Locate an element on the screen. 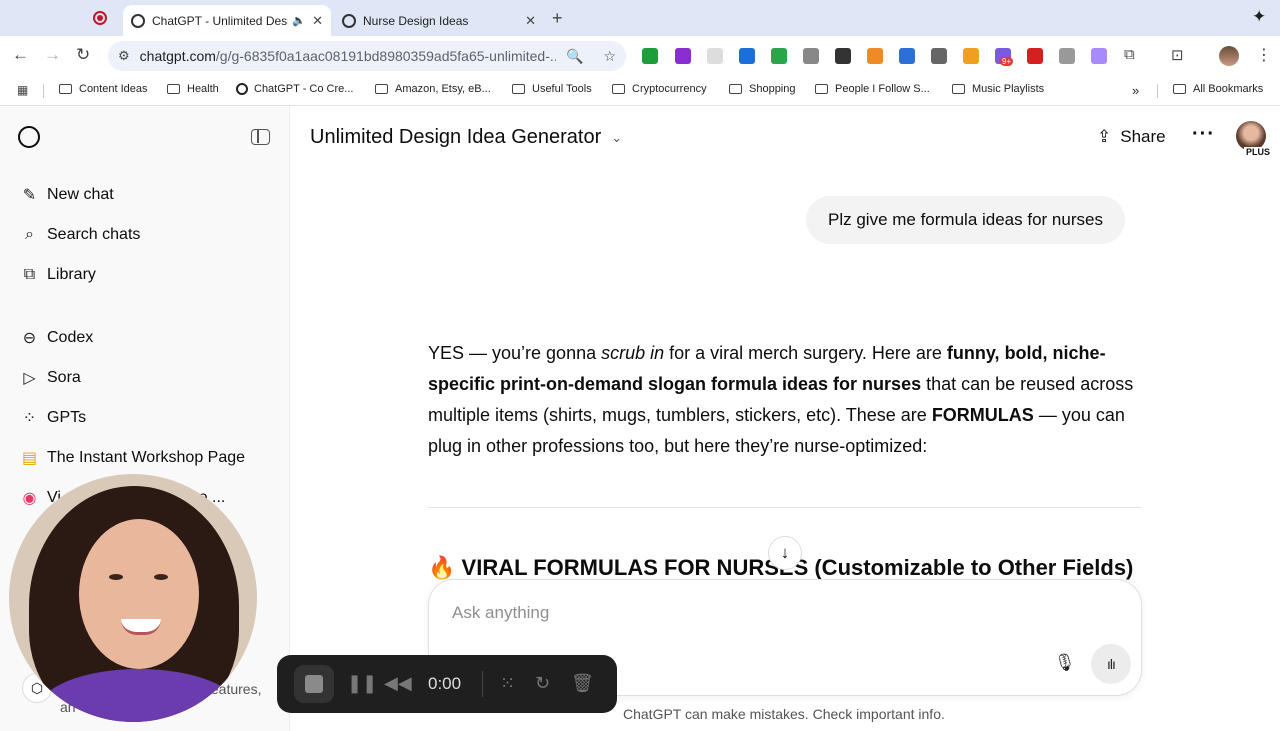  bookmark-folder: Useful Tools is located at coordinates (552, 89).